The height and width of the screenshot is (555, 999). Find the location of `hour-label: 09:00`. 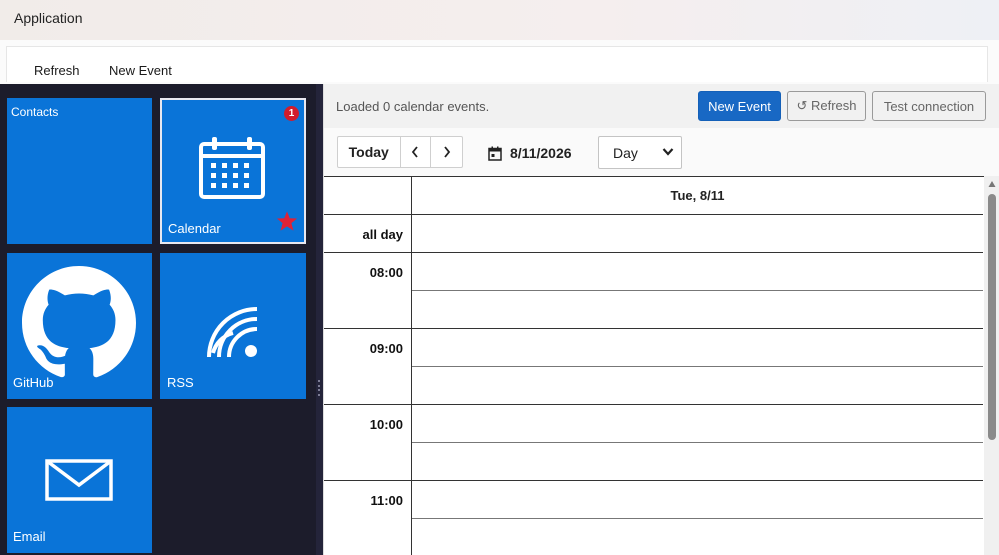

hour-label: 09:00 is located at coordinates (386, 348).